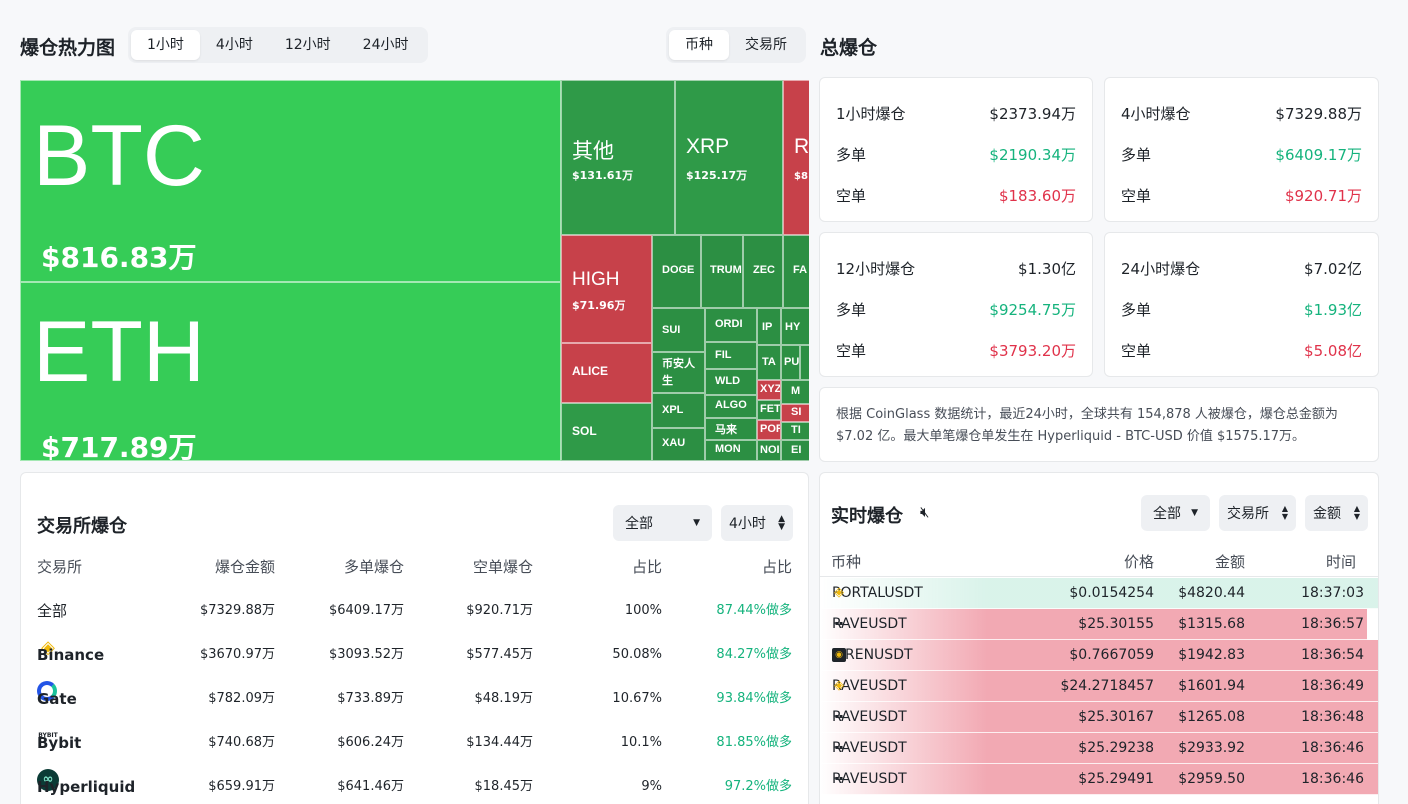  I want to click on tile-fa: FA, so click(796, 271).